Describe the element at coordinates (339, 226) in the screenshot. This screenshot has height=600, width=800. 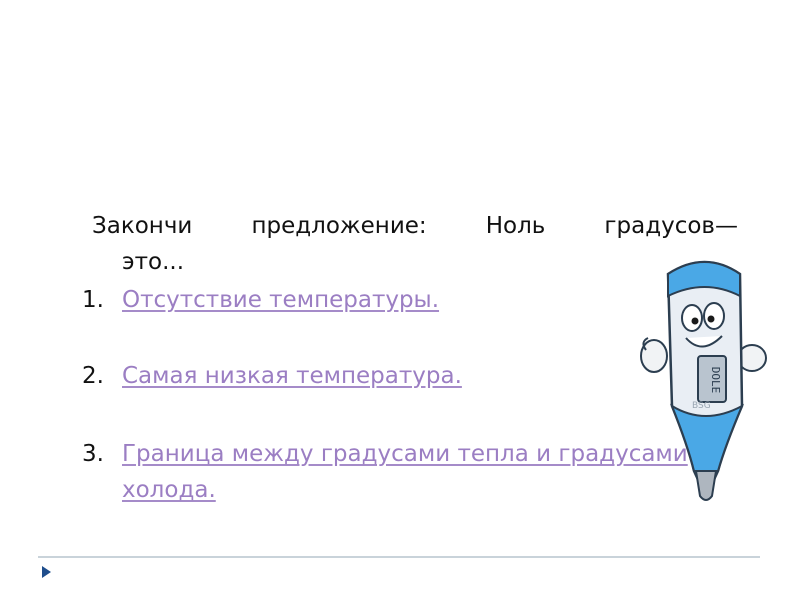
I see `prompt-word-2: предложение:` at that location.